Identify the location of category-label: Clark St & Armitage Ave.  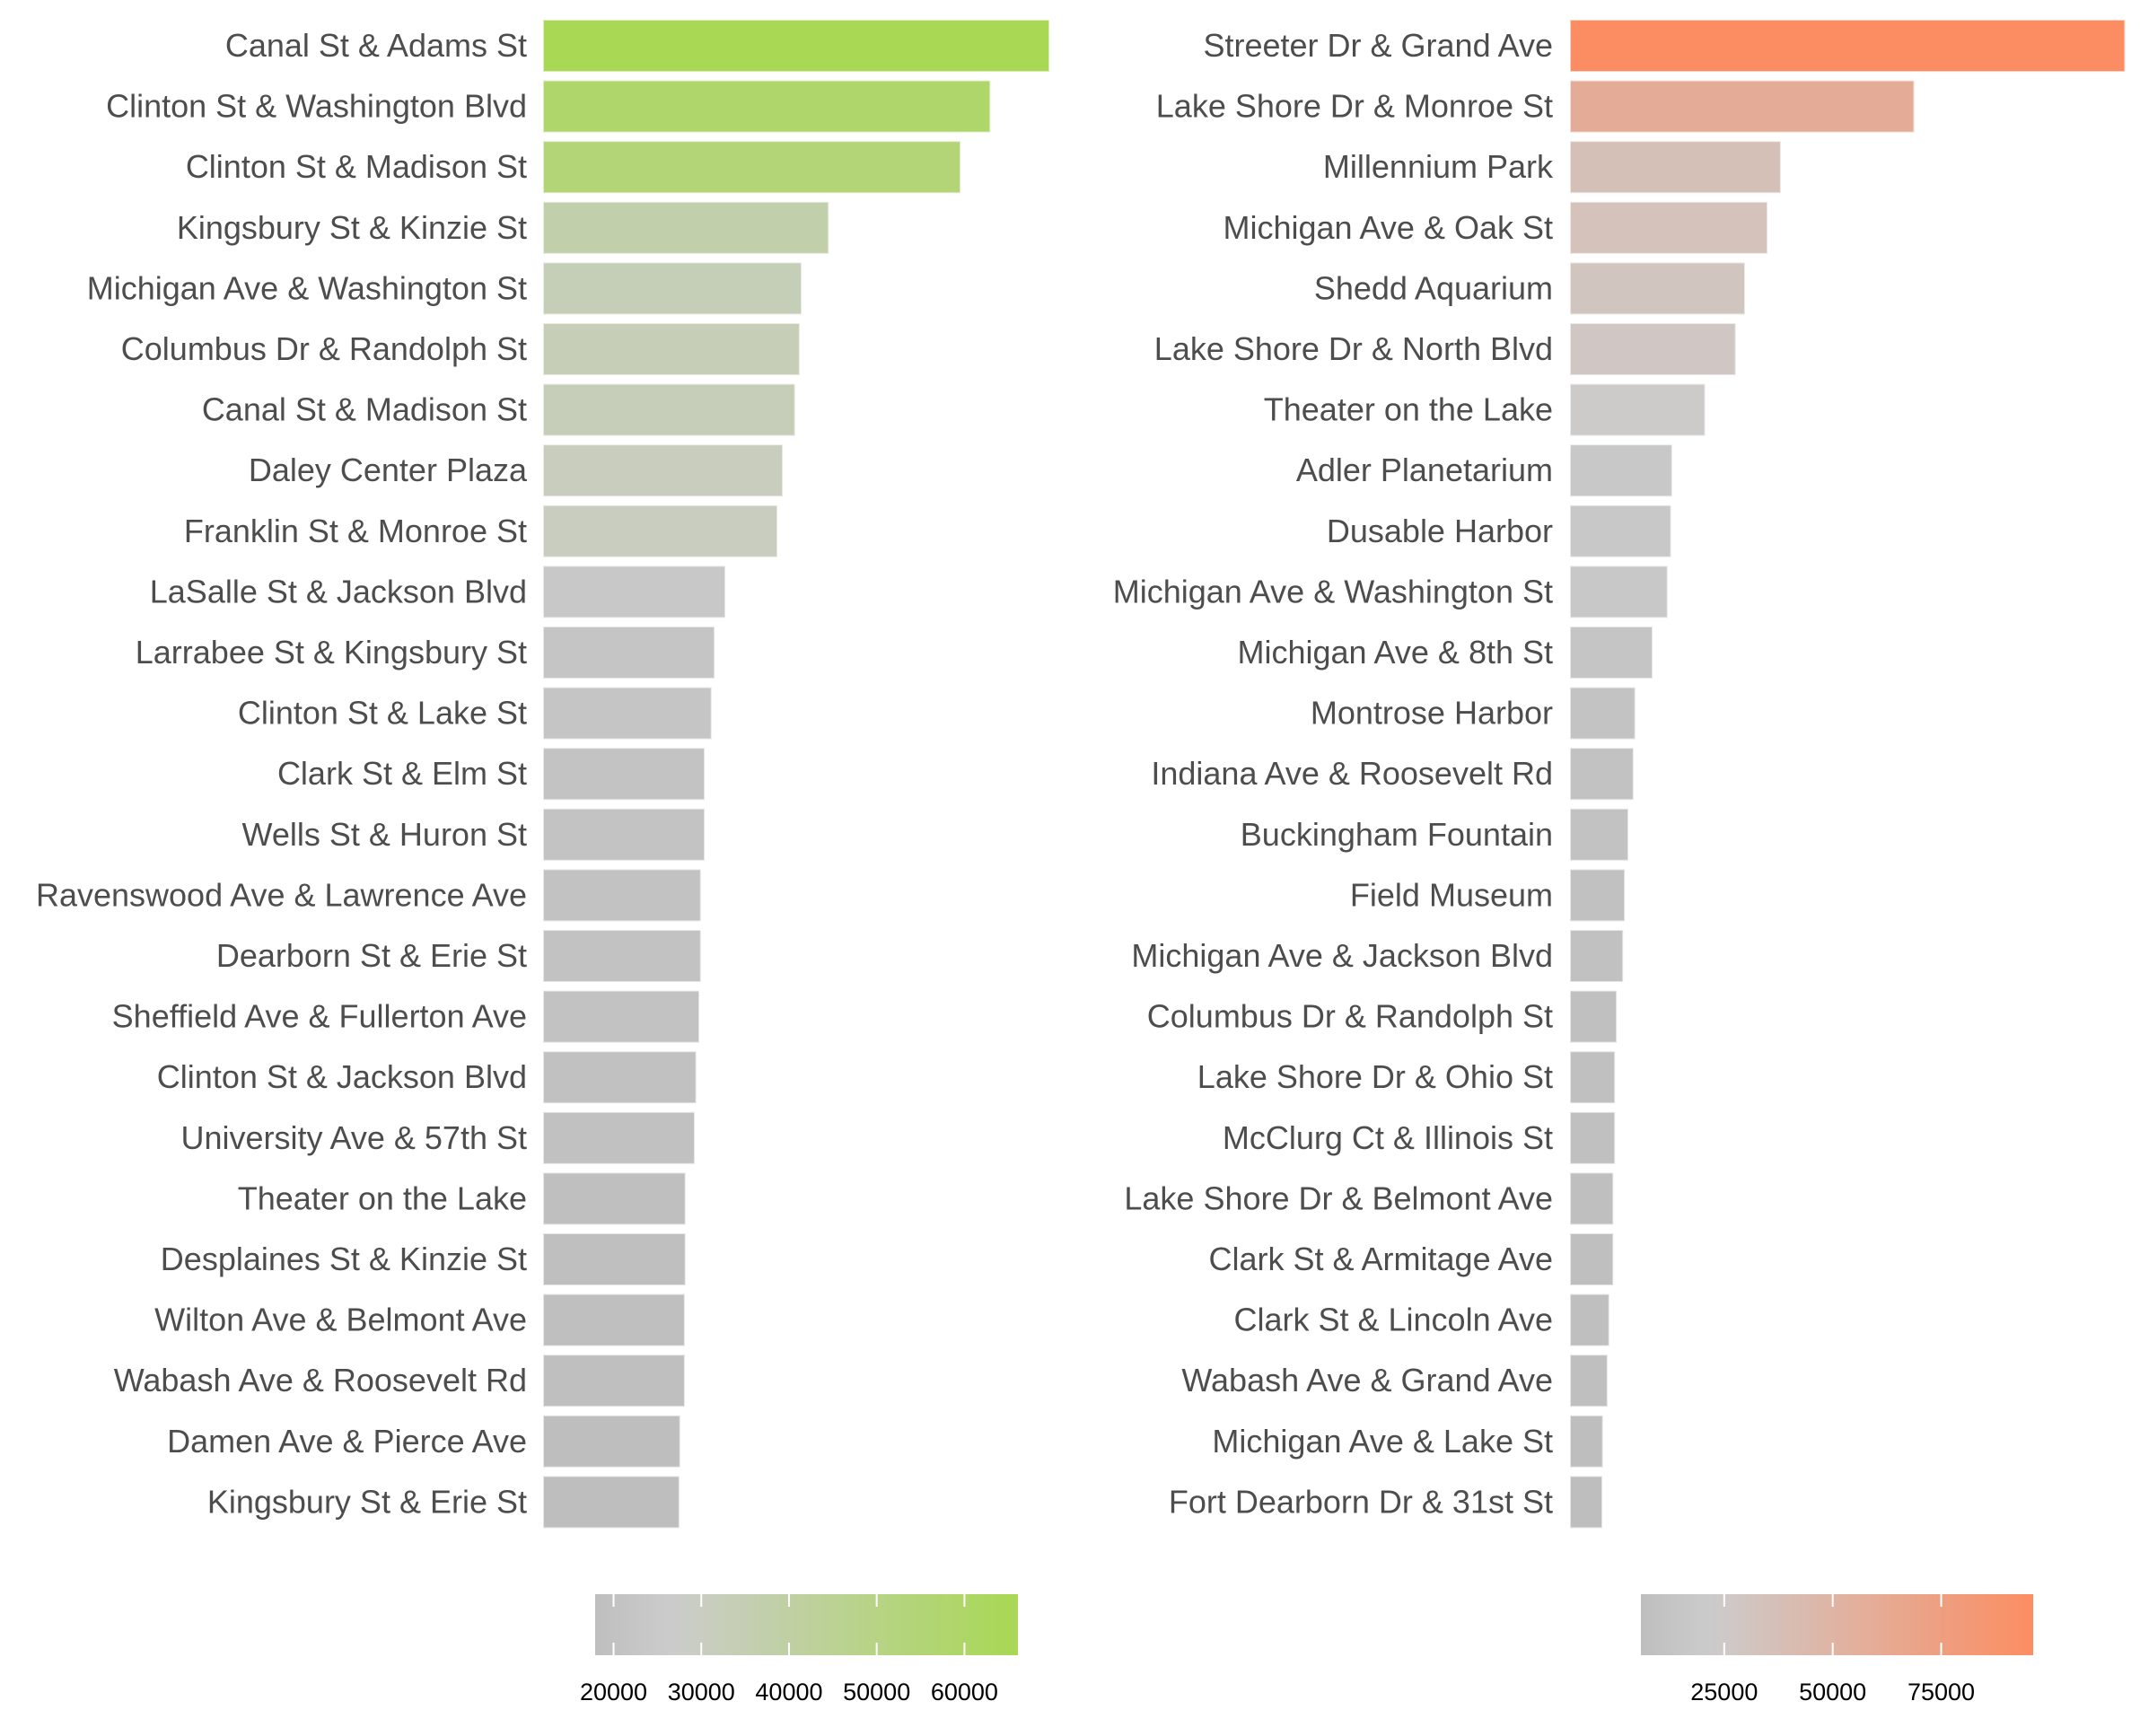
(1380, 1259).